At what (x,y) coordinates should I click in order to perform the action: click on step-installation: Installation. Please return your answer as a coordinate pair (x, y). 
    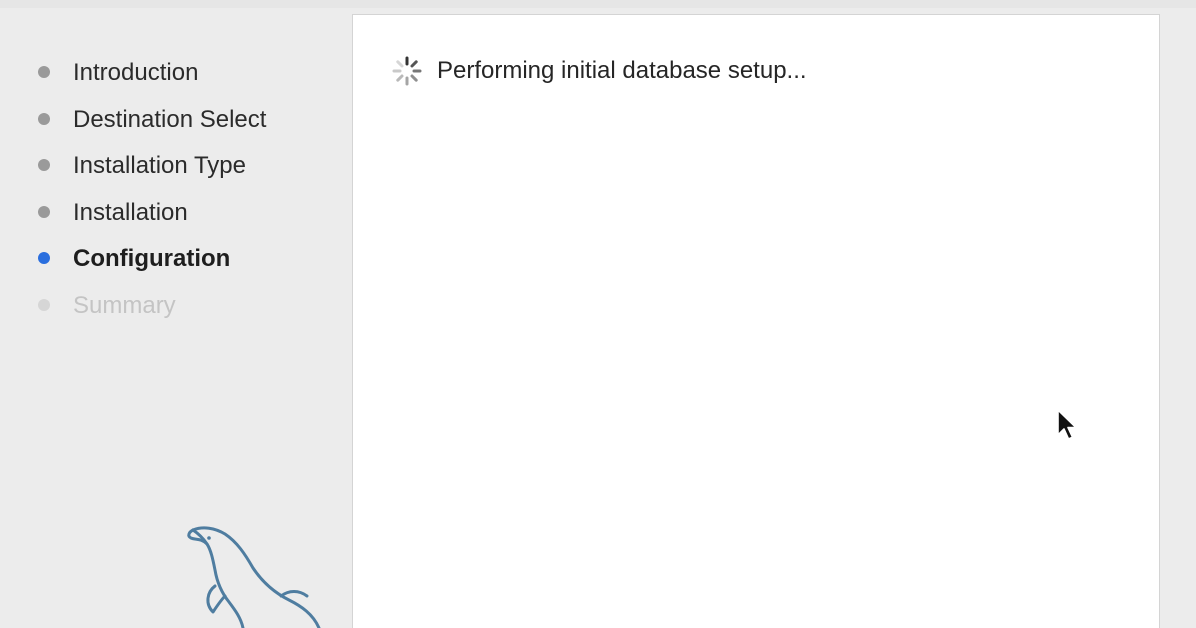
    Looking at the image, I should click on (151, 217).